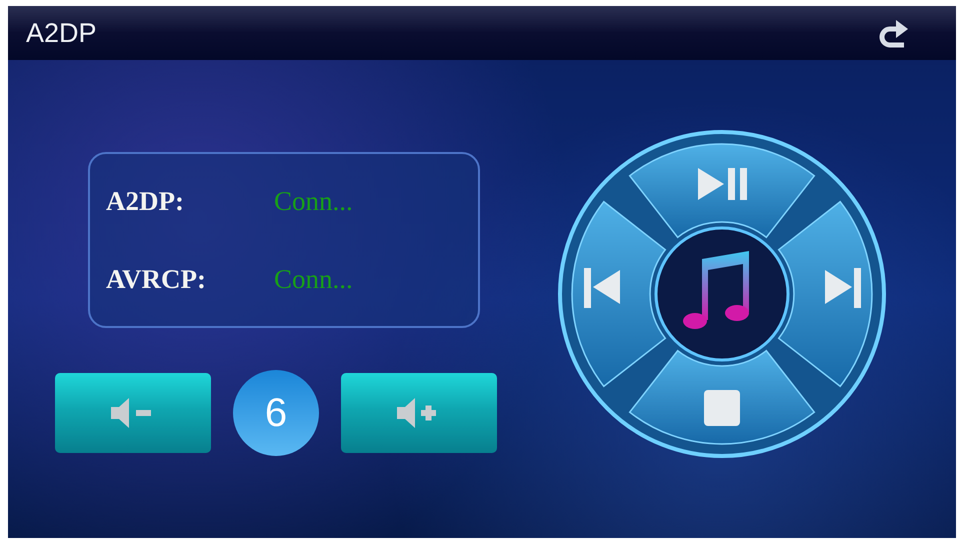 The image size is (964, 549). Describe the element at coordinates (276, 413) in the screenshot. I see `volume-level: 6` at that location.